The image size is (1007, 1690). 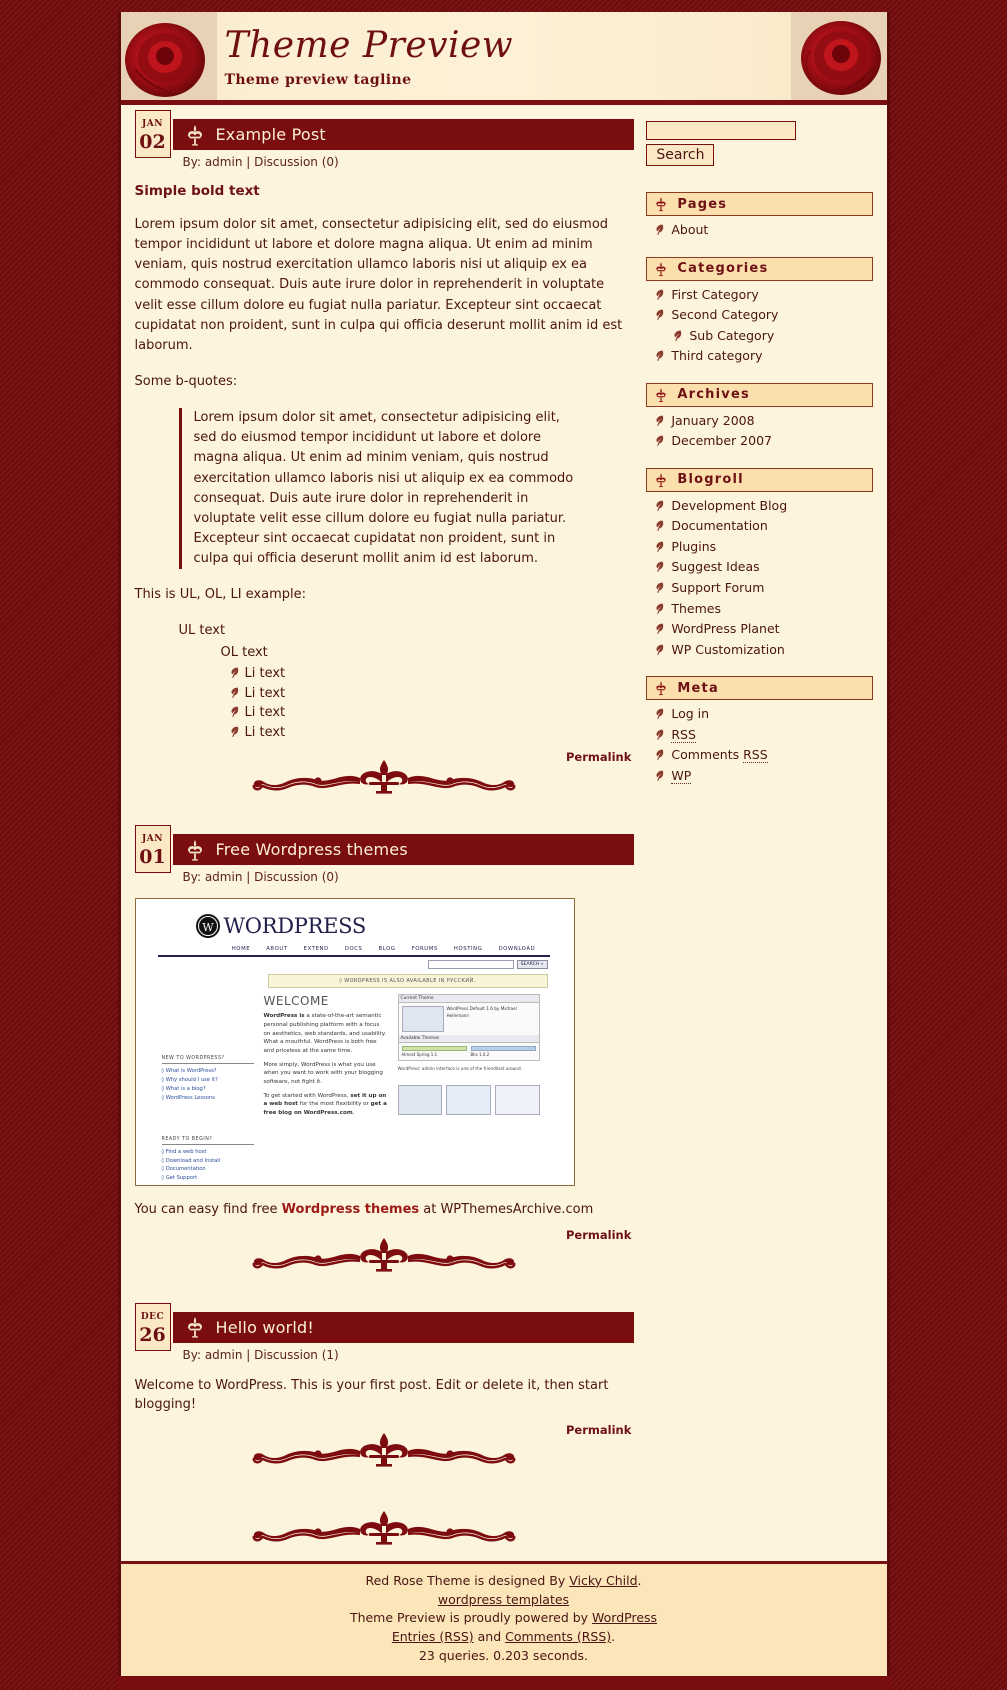 What do you see at coordinates (471, 1618) in the screenshot?
I see `powered-by-pre: Theme Preview is proudly powered by` at bounding box center [471, 1618].